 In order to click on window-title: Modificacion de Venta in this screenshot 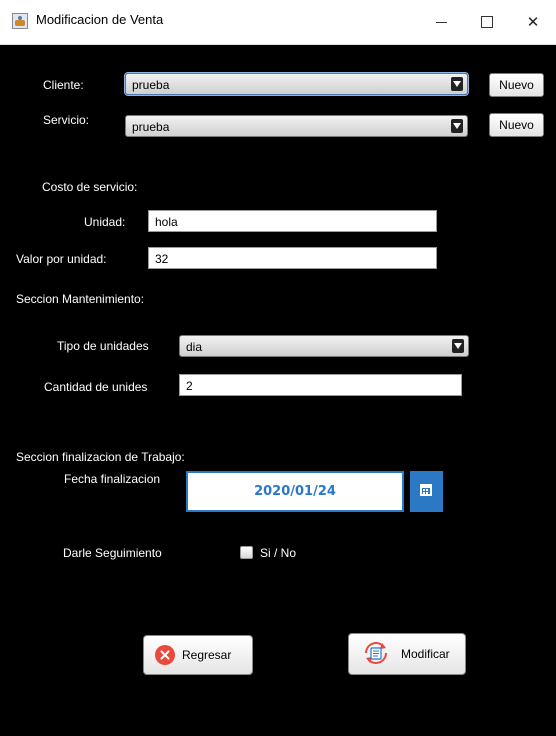, I will do `click(100, 19)`.